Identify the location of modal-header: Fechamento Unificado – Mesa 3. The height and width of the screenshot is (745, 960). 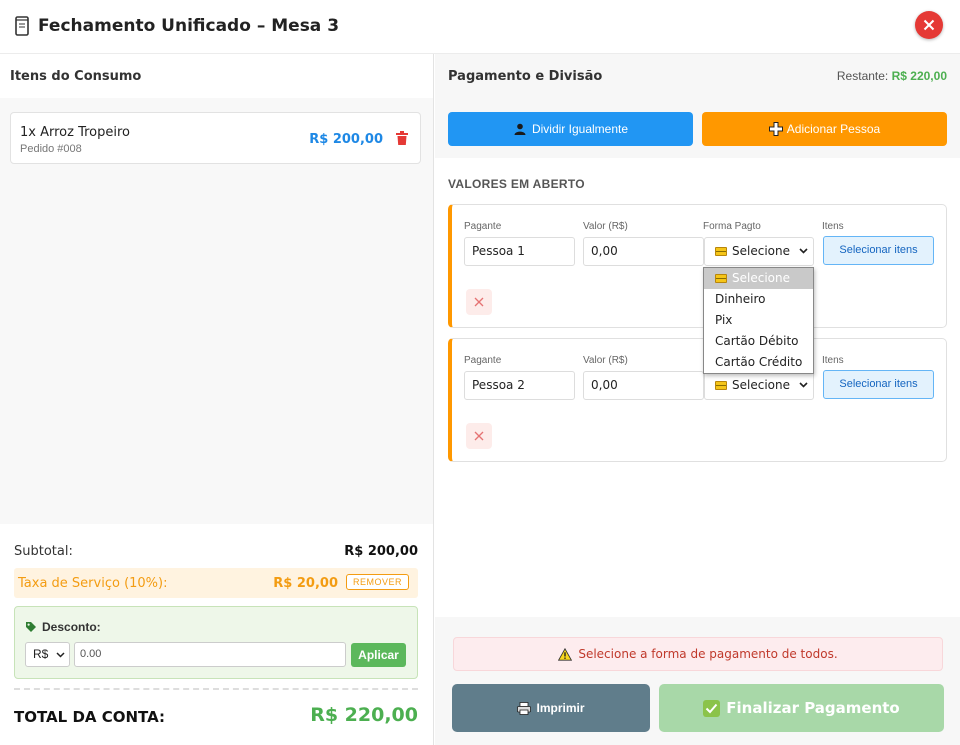
(480, 27).